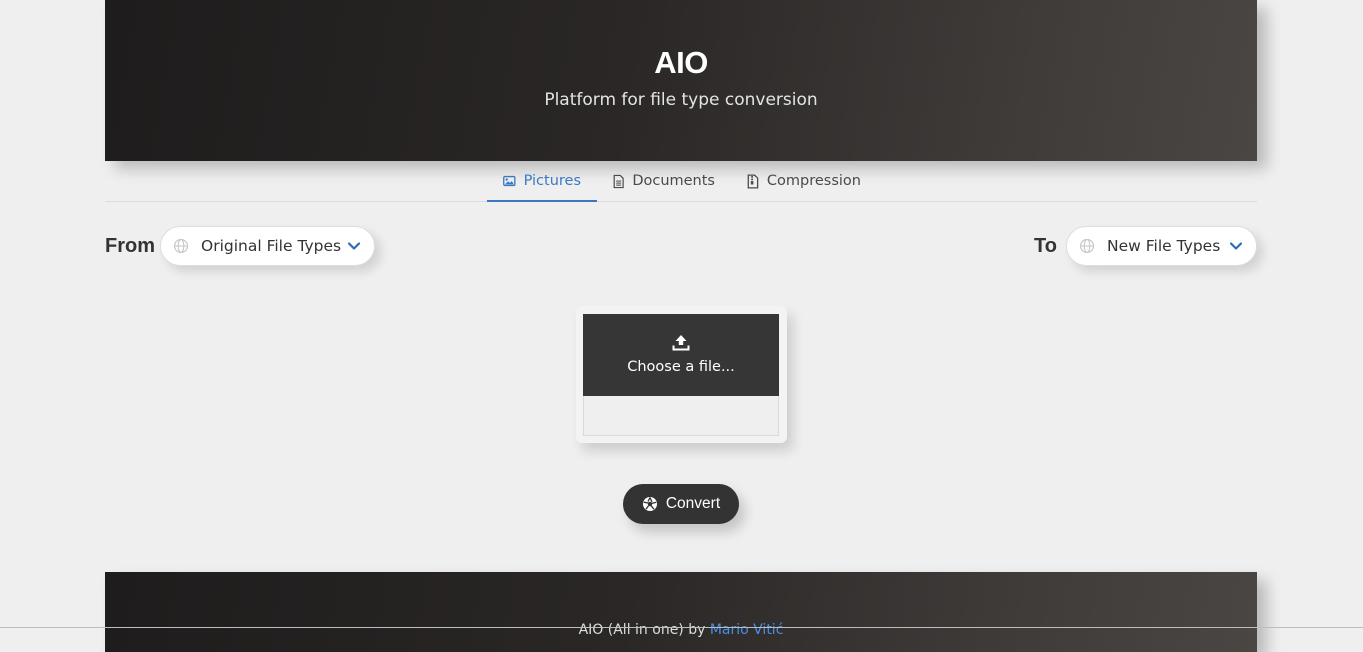 The height and width of the screenshot is (652, 1363). I want to click on tab-compression: Compression, so click(804, 181).